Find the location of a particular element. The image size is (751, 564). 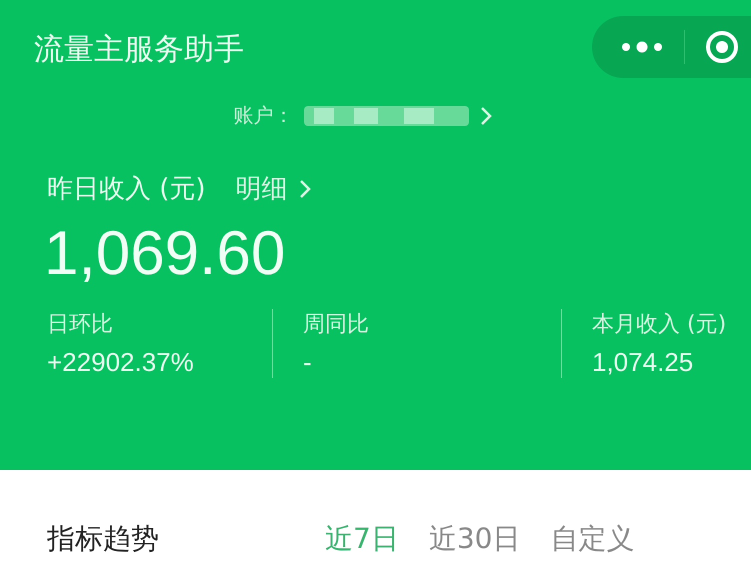

stat-label: 日环比 is located at coordinates (80, 325).